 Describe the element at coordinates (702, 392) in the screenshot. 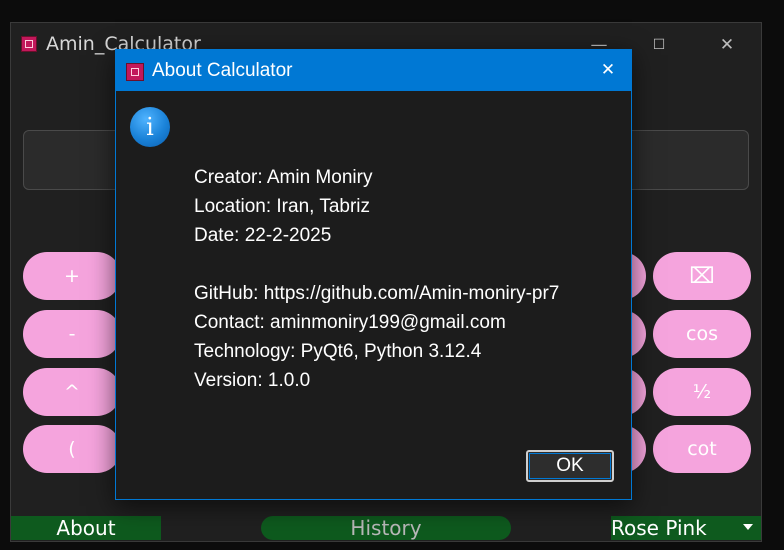

I see `half-button: ½` at that location.